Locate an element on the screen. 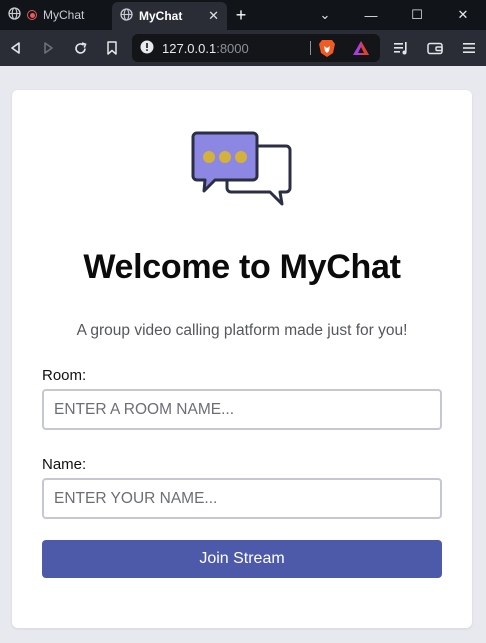  tab-mychat-inactive: MyChat is located at coordinates (56, 15).